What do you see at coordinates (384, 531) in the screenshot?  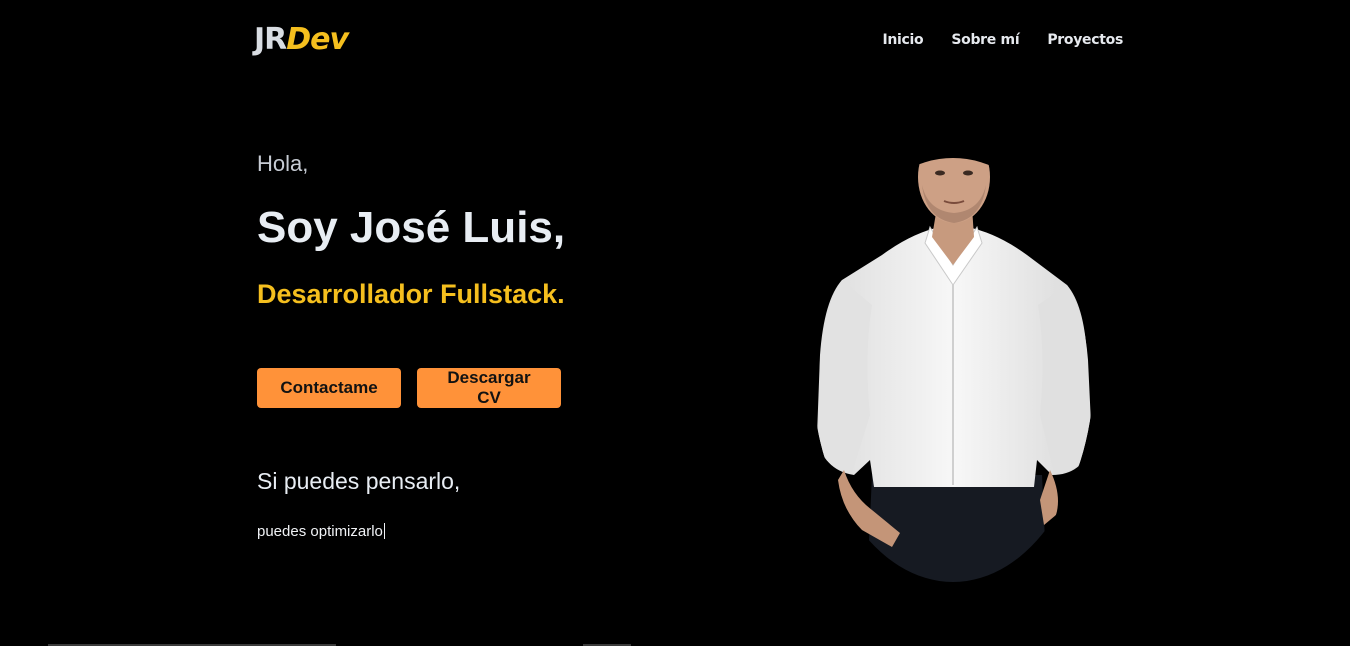 I see `typing-caret` at bounding box center [384, 531].